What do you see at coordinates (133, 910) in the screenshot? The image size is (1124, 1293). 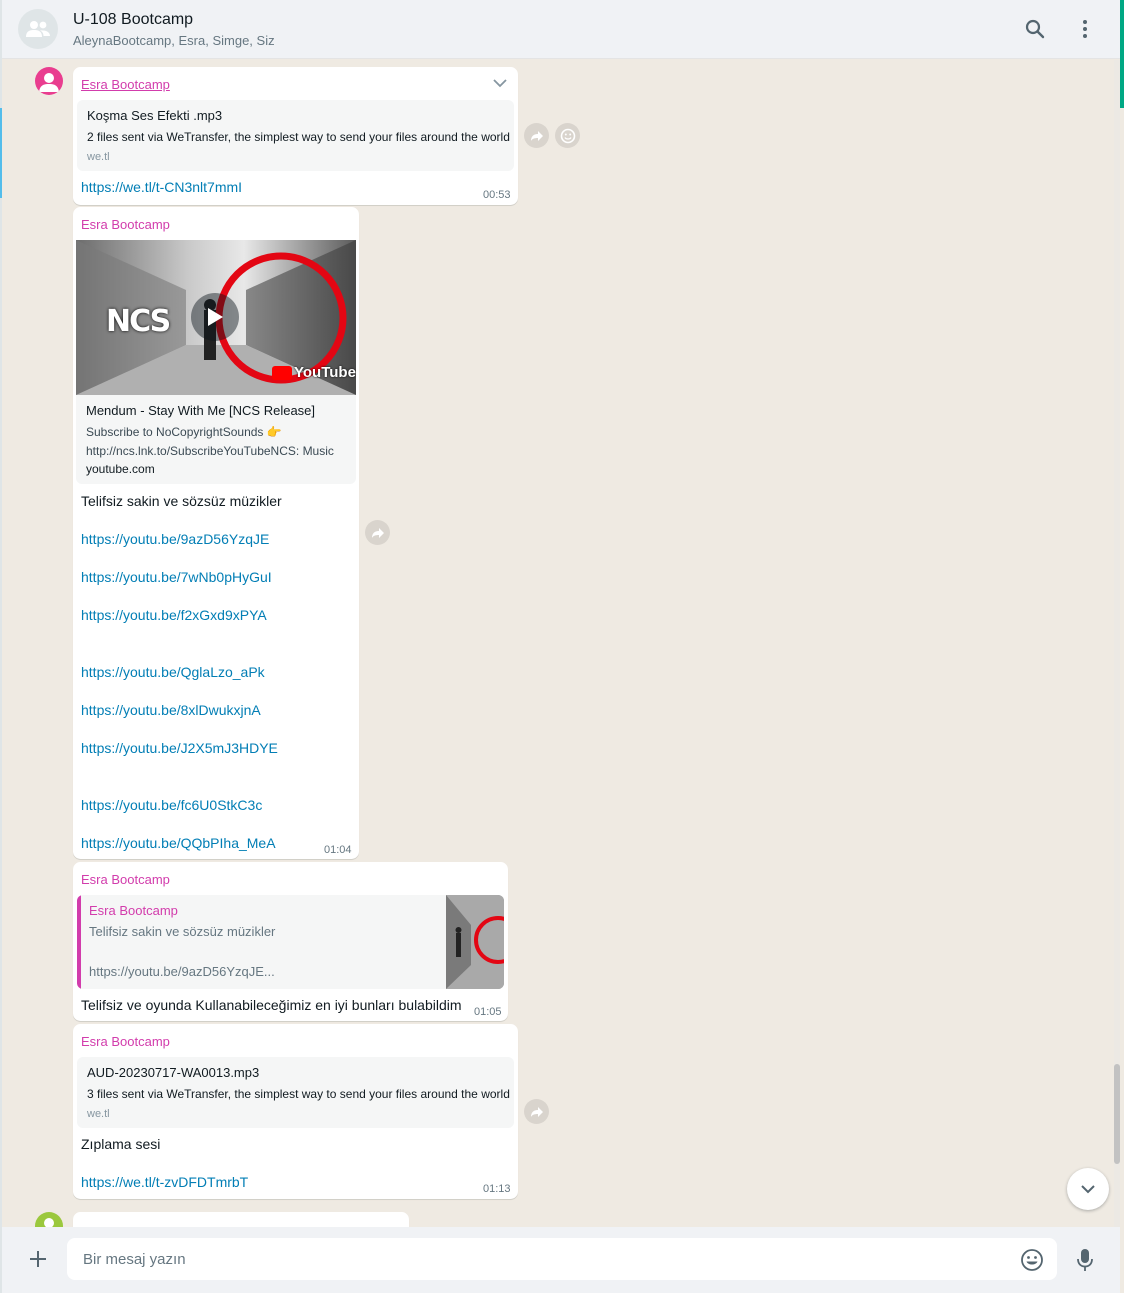 I see `quote-sender: Esra Bootcamp` at bounding box center [133, 910].